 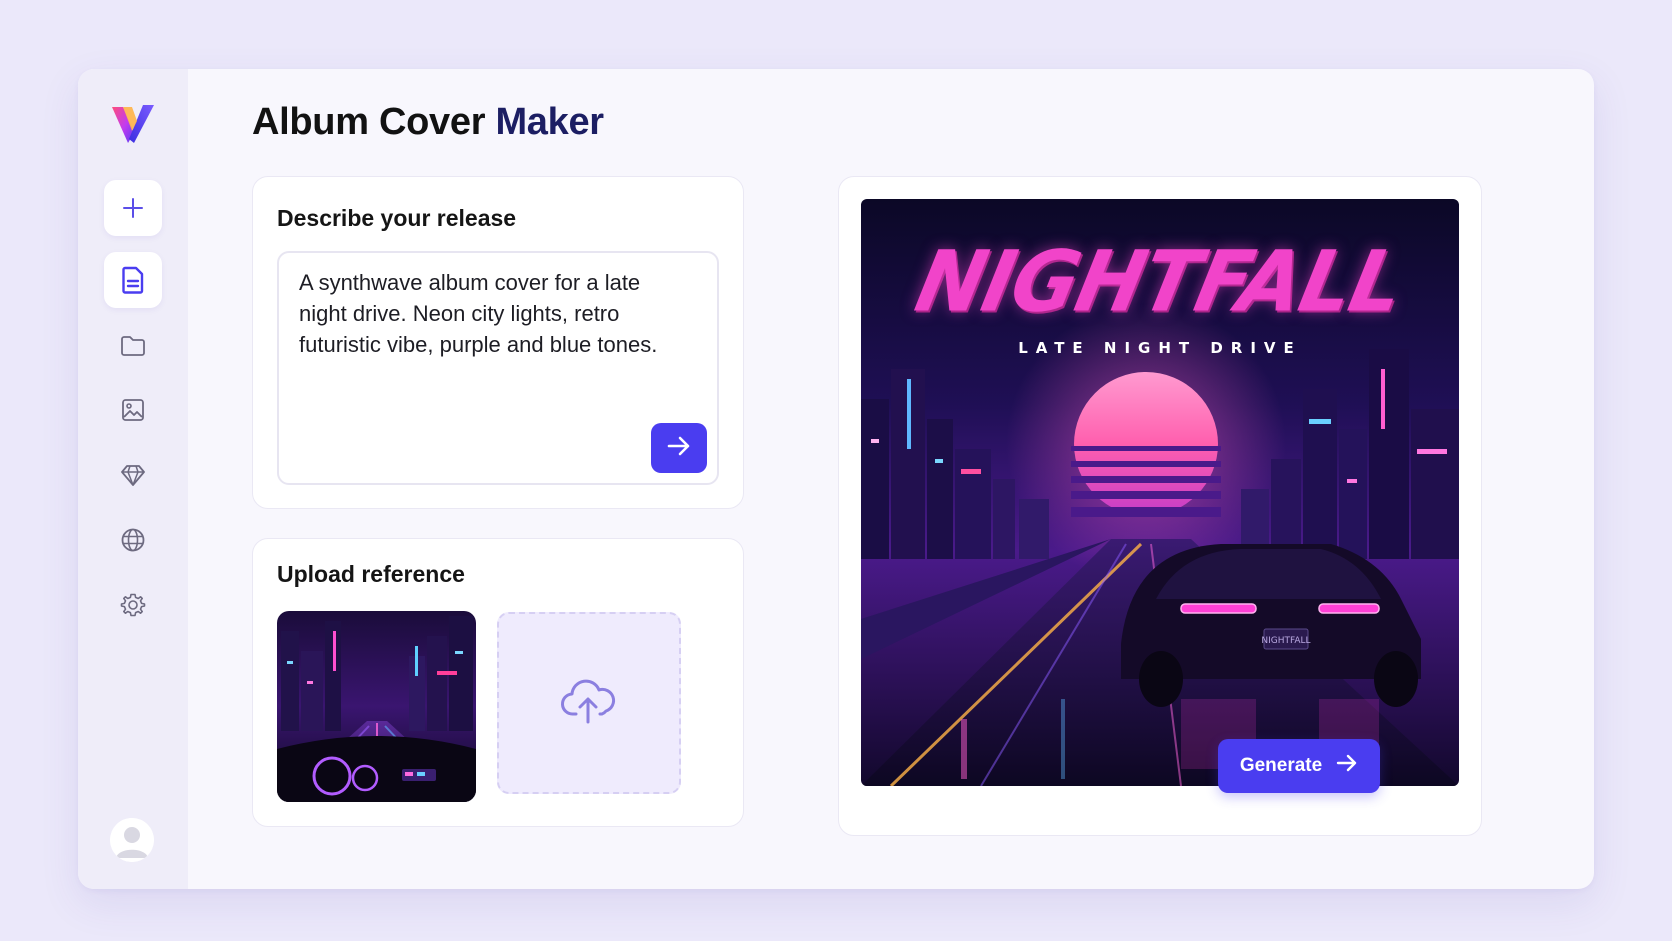 What do you see at coordinates (1285, 641) in the screenshot?
I see `license-plate-text: NIGHTFALL` at bounding box center [1285, 641].